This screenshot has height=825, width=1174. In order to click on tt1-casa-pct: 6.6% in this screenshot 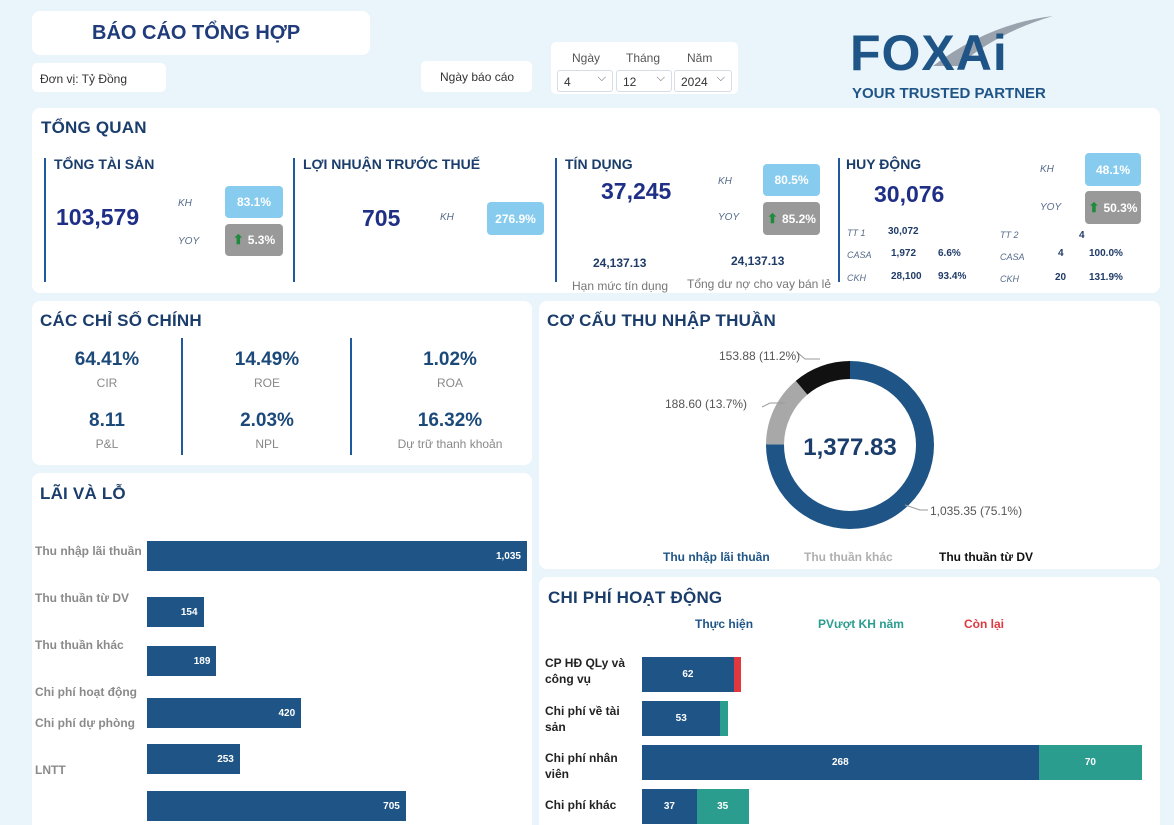, I will do `click(949, 253)`.